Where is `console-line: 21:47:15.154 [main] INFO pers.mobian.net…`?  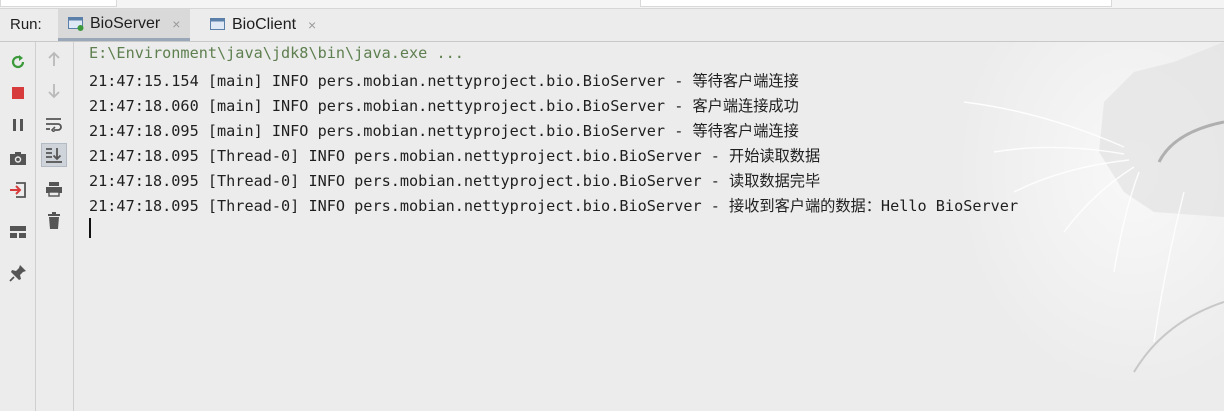
console-line: 21:47:15.154 [main] INFO pers.mobian.net… is located at coordinates (444, 81).